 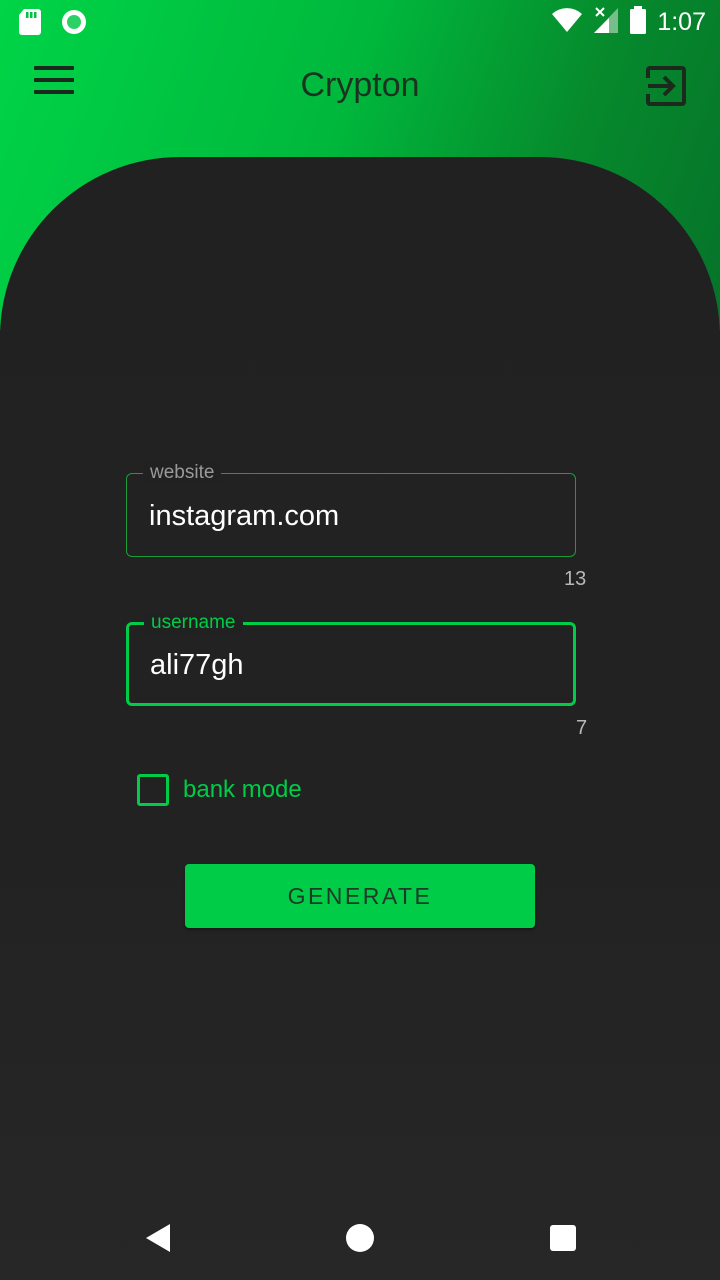 What do you see at coordinates (244, 516) in the screenshot?
I see `website-field-value: instagram.com` at bounding box center [244, 516].